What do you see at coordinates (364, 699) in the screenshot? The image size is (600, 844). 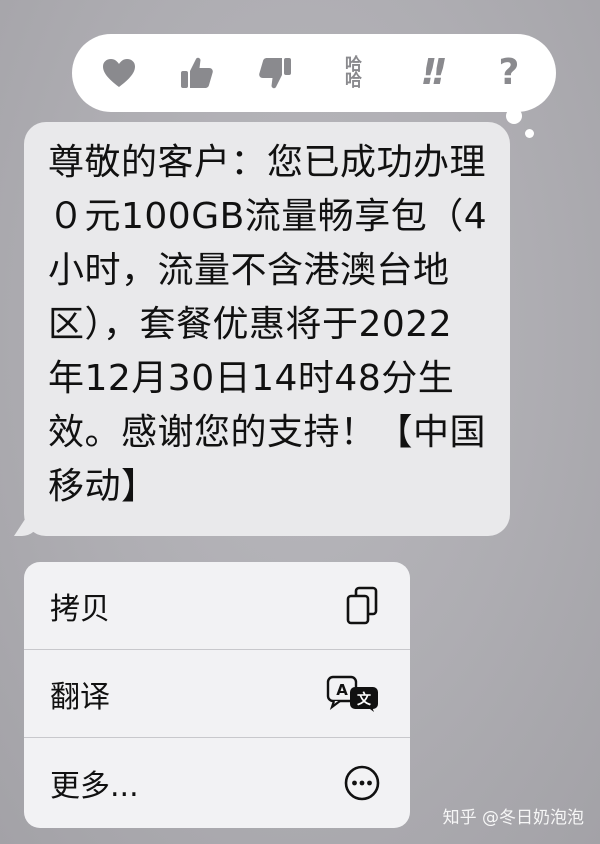 I see `svg-text: 文` at bounding box center [364, 699].